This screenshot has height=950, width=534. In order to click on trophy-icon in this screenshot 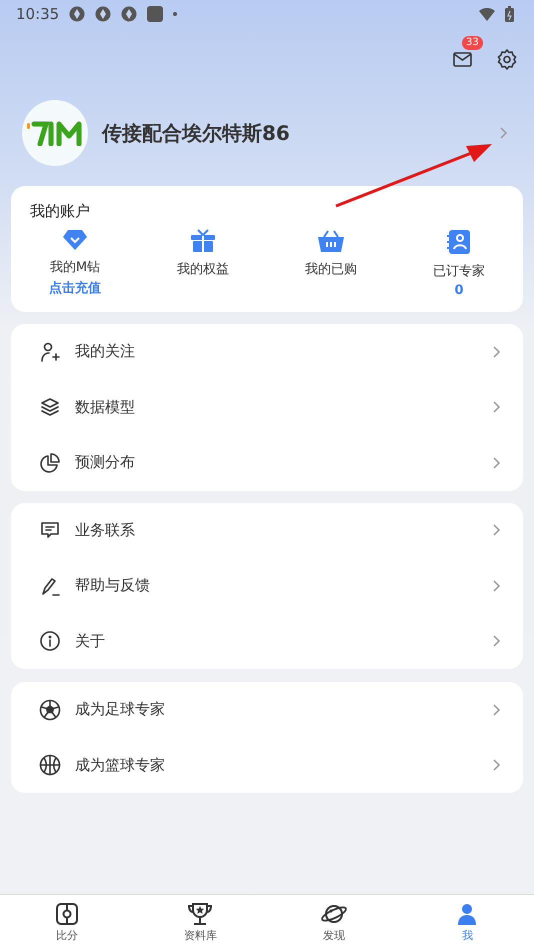, I will do `click(200, 914)`.